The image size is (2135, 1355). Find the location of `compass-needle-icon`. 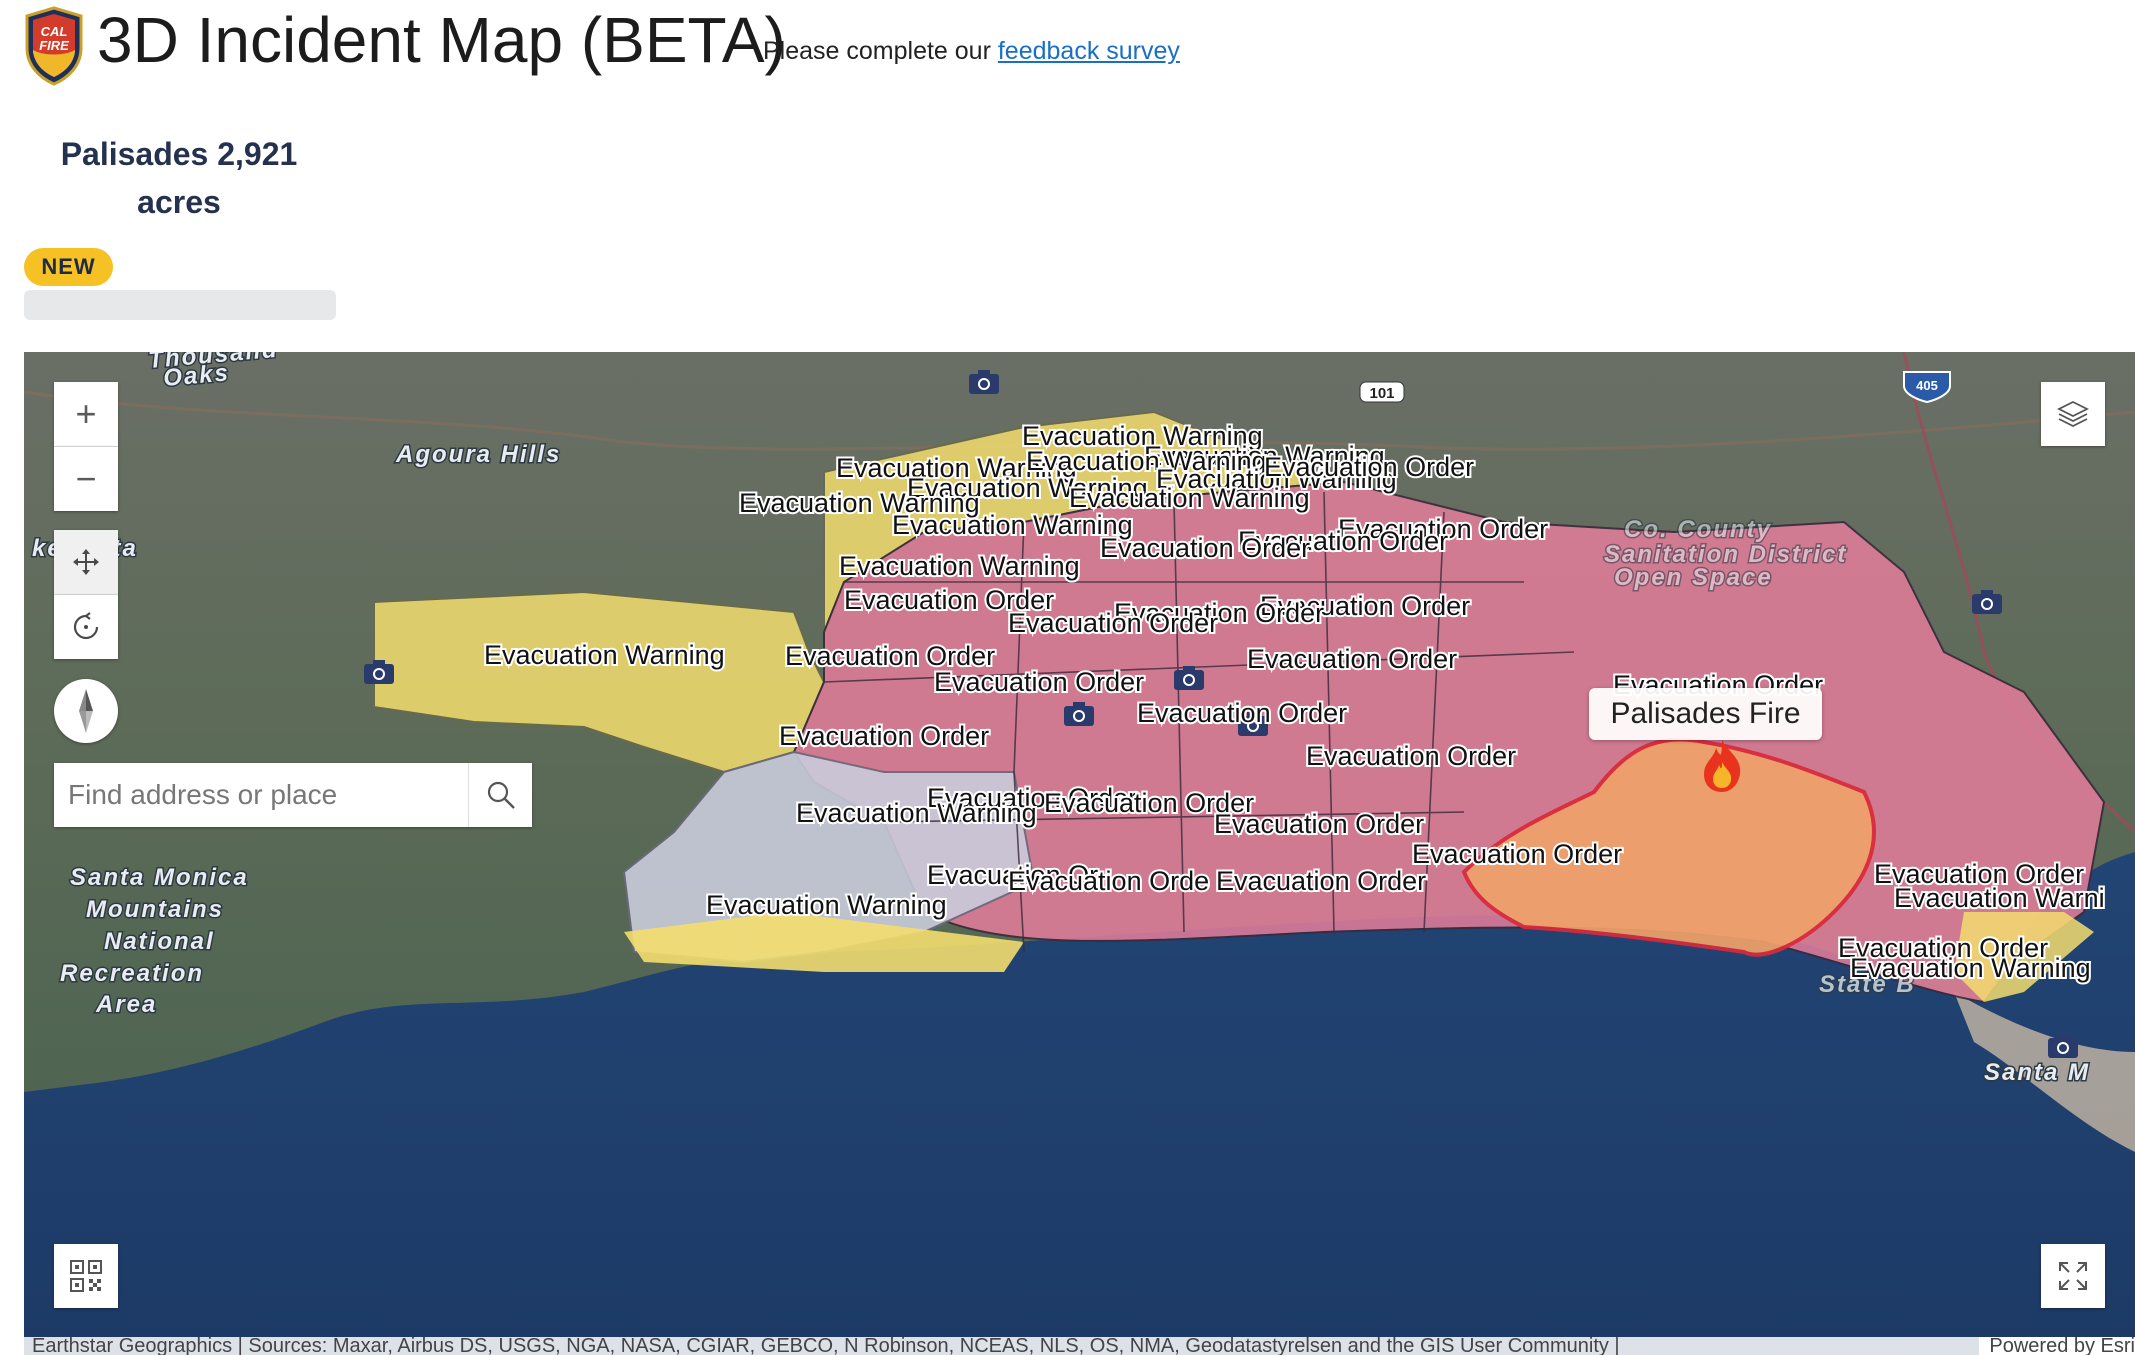

compass-needle-icon is located at coordinates (86, 711).